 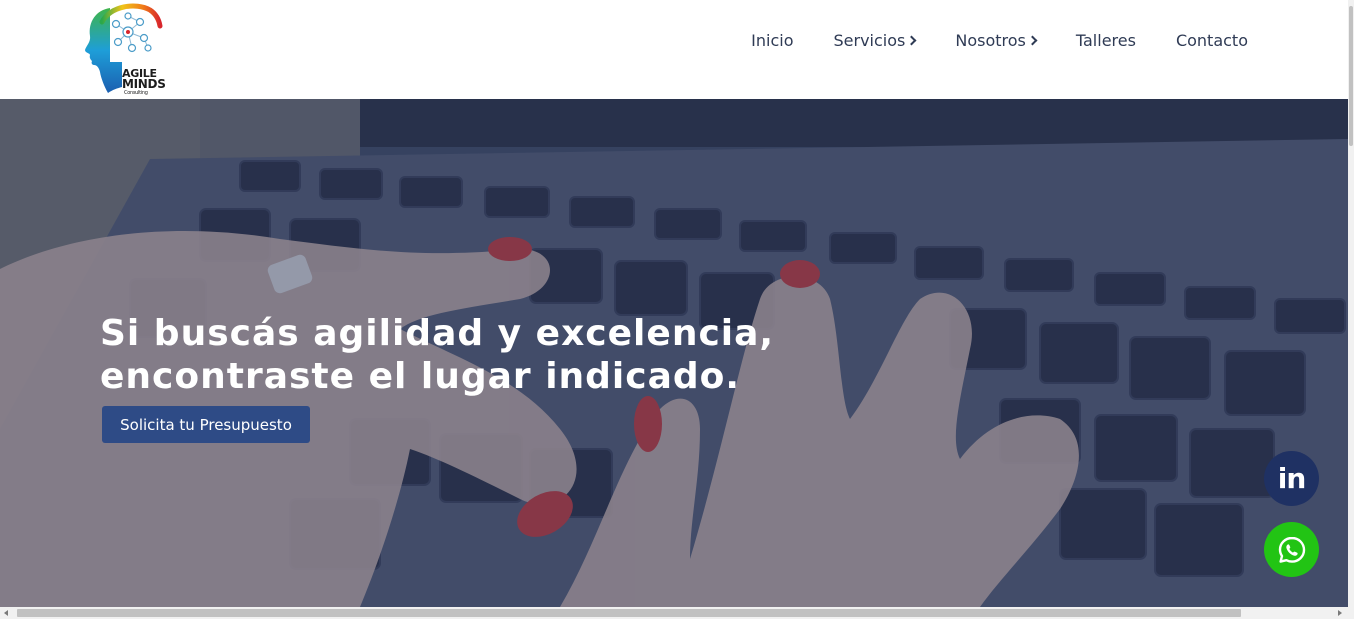 I want to click on nav-item-label: Talleres, so click(x=1105, y=40).